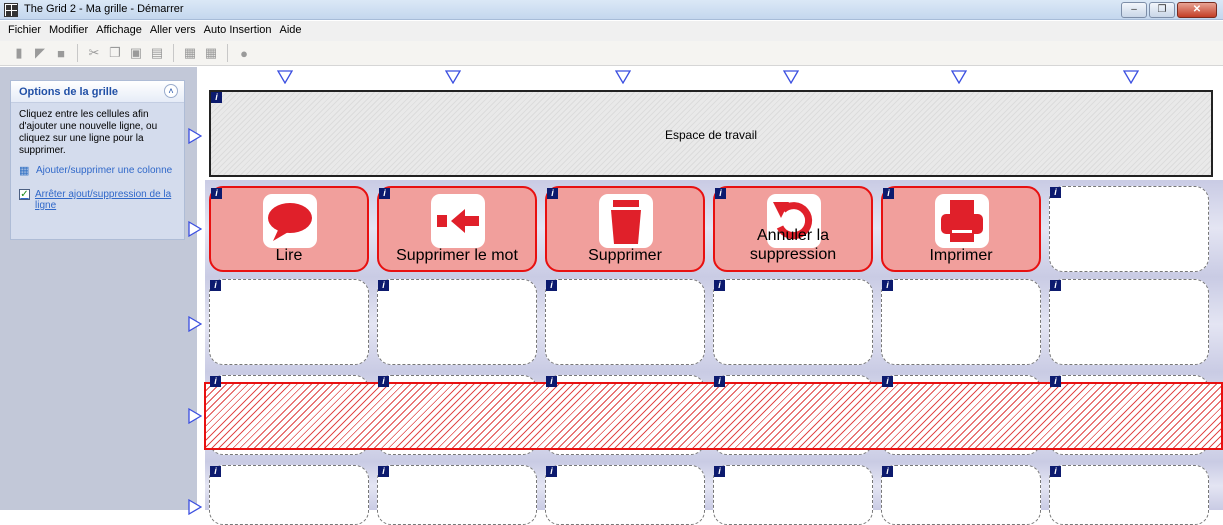  I want to click on workspace-label: Espace de travail, so click(711, 135).